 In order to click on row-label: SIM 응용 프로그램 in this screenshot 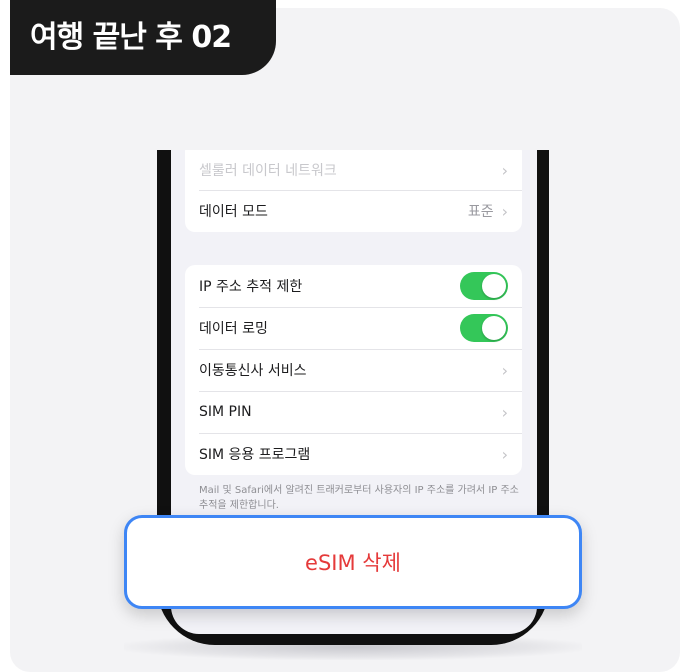, I will do `click(255, 455)`.